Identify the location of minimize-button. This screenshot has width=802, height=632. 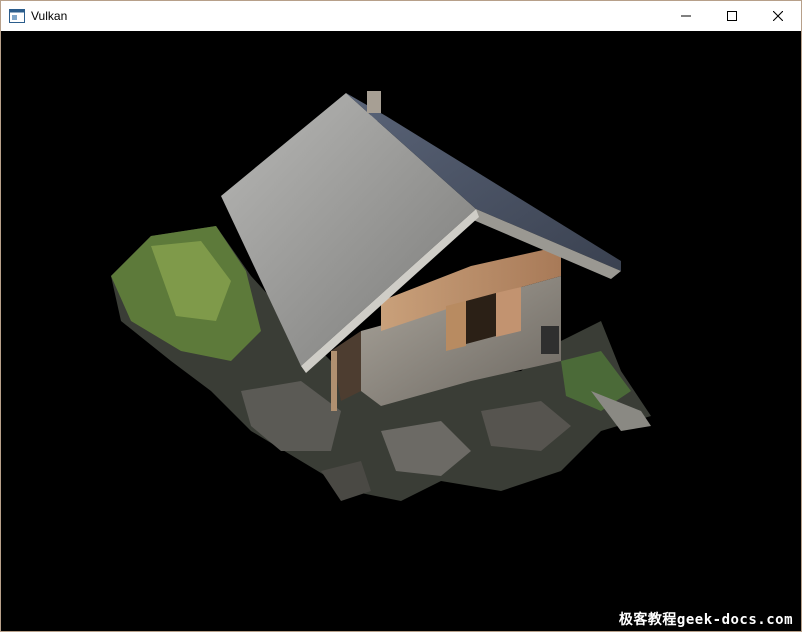
(686, 16).